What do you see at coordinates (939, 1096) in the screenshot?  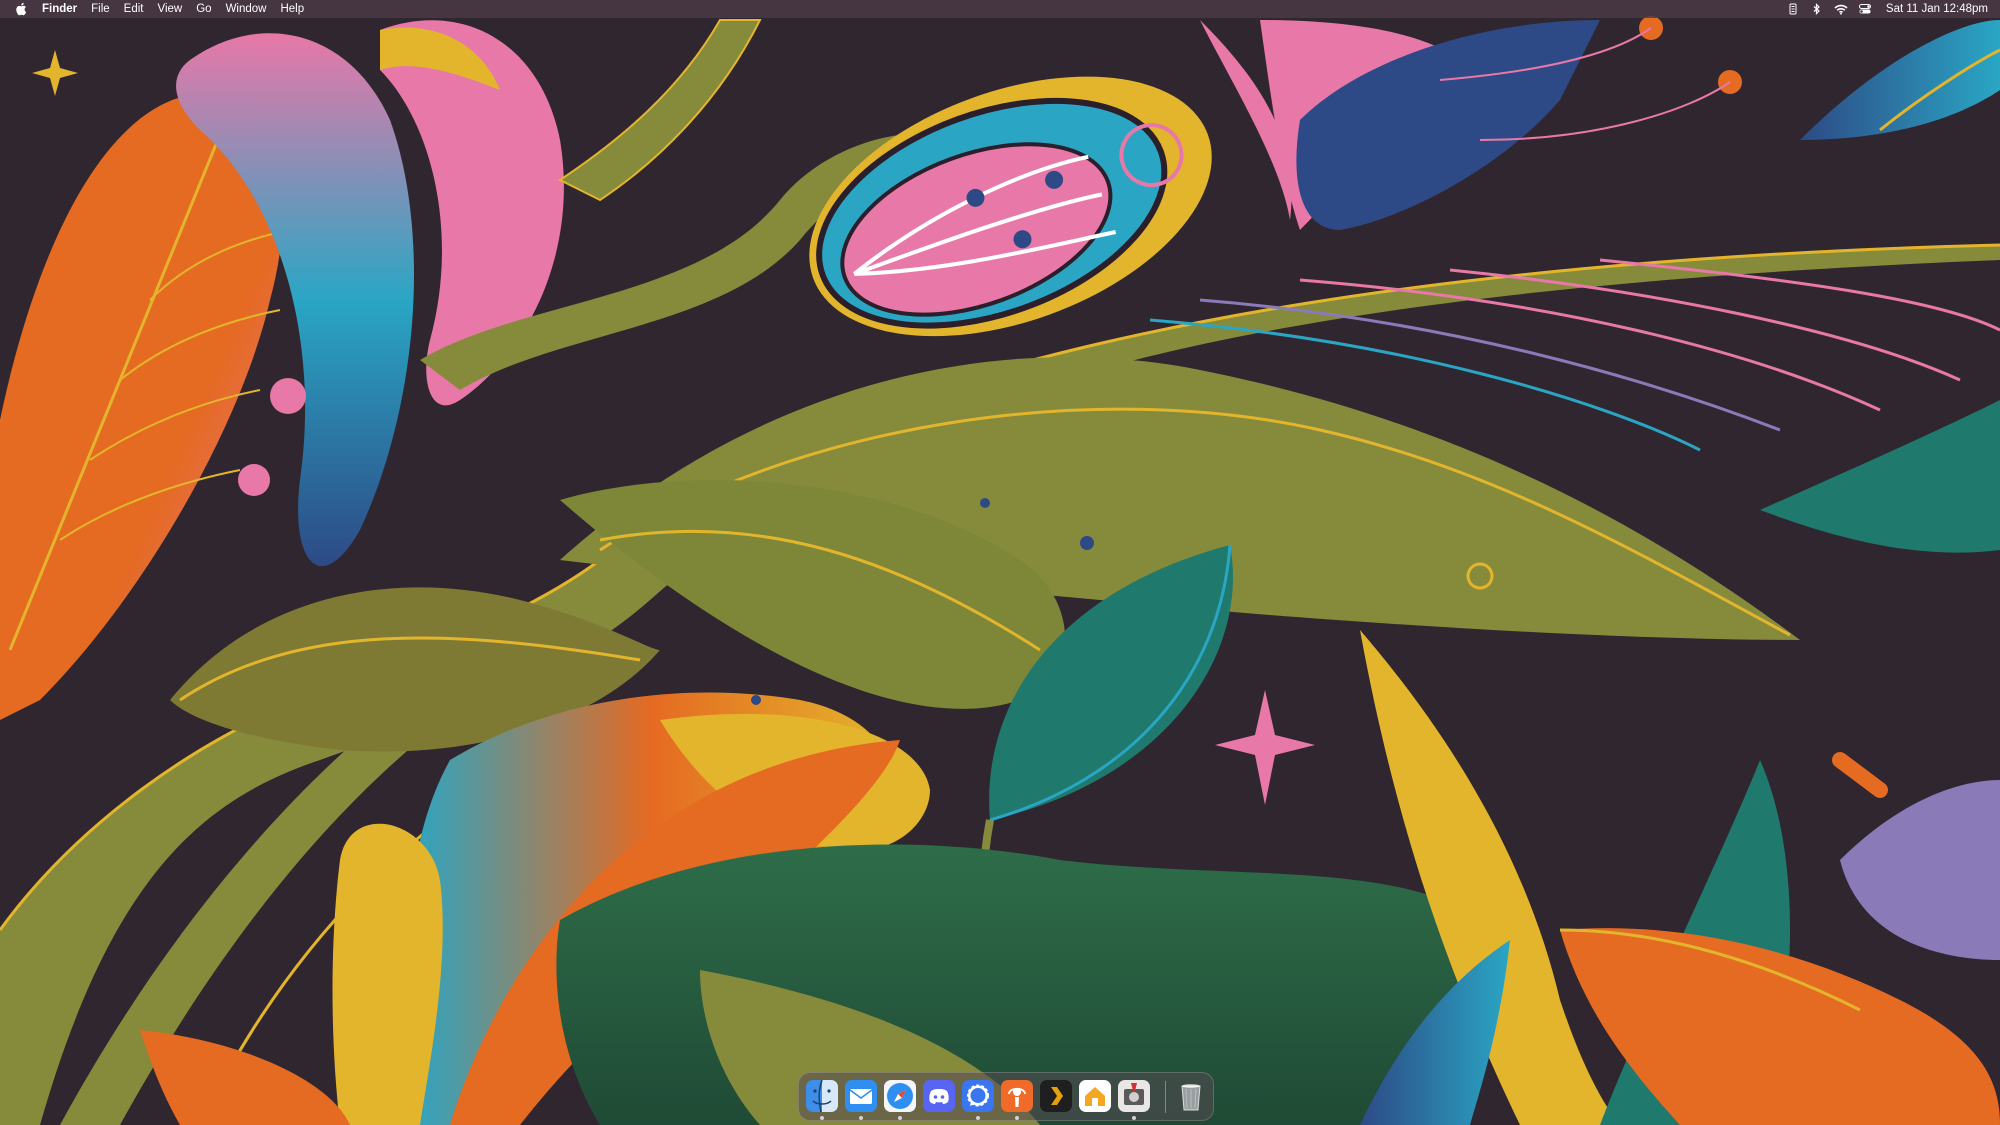 I see `discord-icon` at bounding box center [939, 1096].